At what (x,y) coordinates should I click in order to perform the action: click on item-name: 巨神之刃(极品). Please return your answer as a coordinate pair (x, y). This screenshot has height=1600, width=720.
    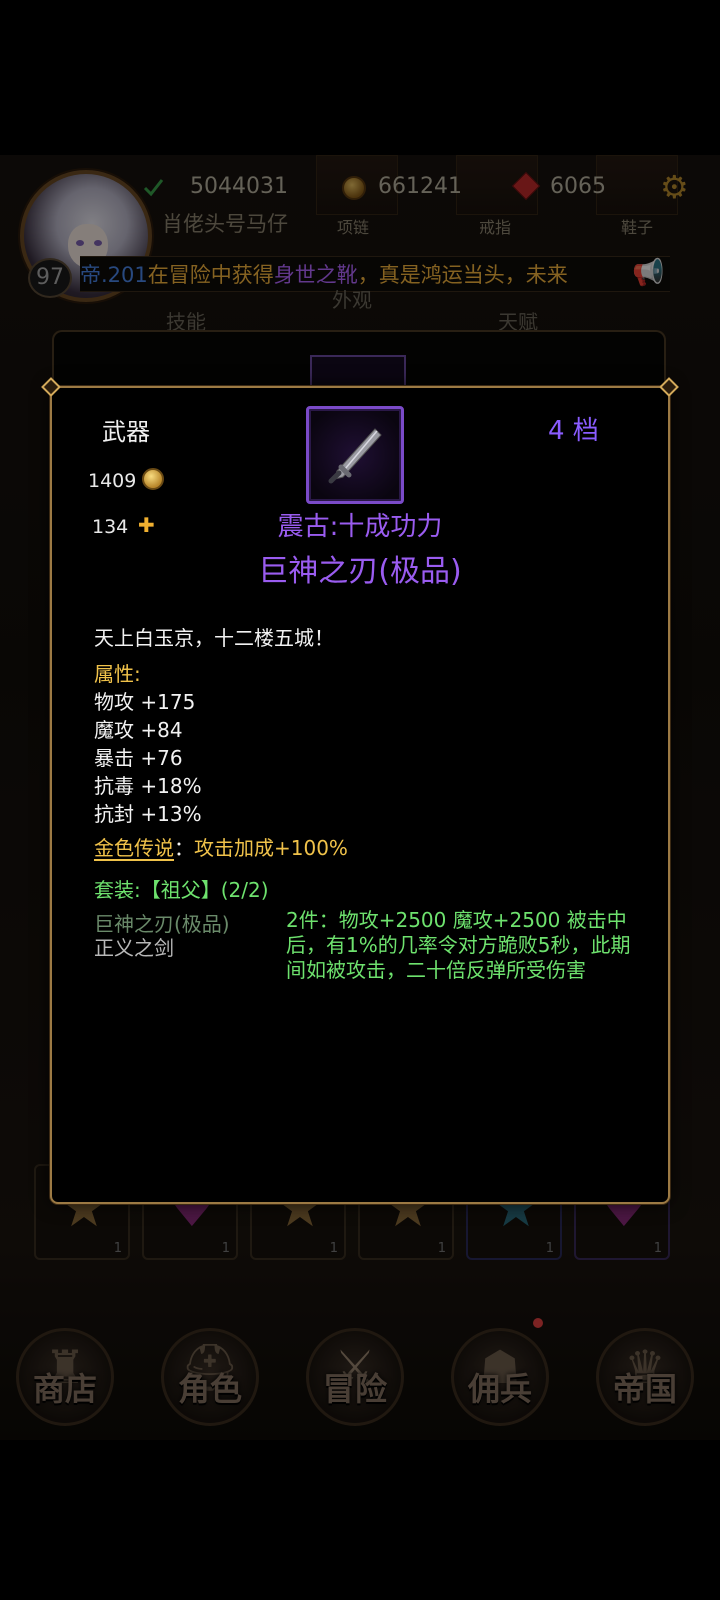
    Looking at the image, I should click on (360, 571).